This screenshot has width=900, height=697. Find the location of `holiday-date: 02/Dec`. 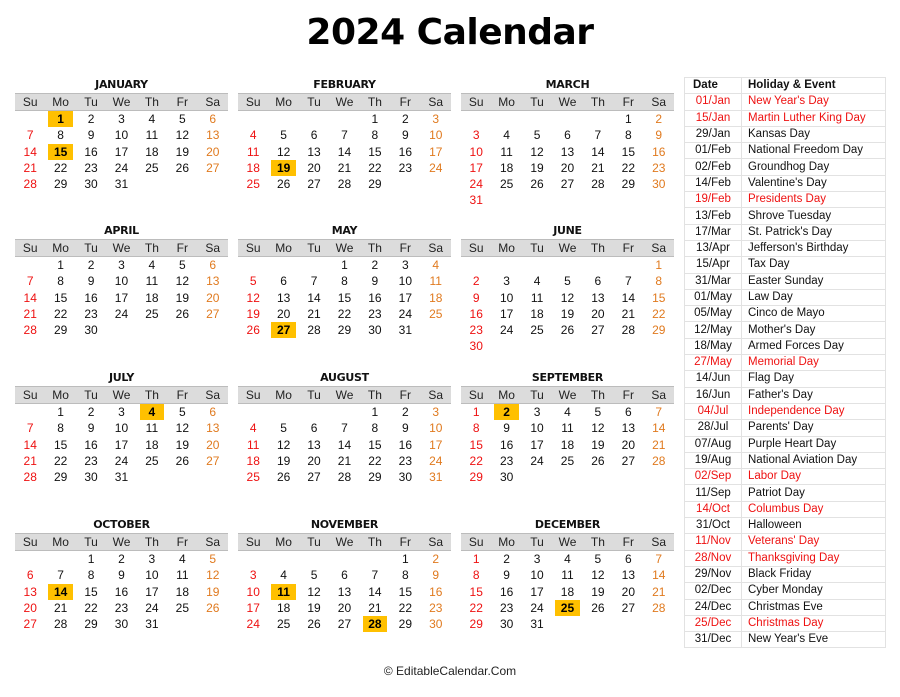

holiday-date: 02/Dec is located at coordinates (713, 591).